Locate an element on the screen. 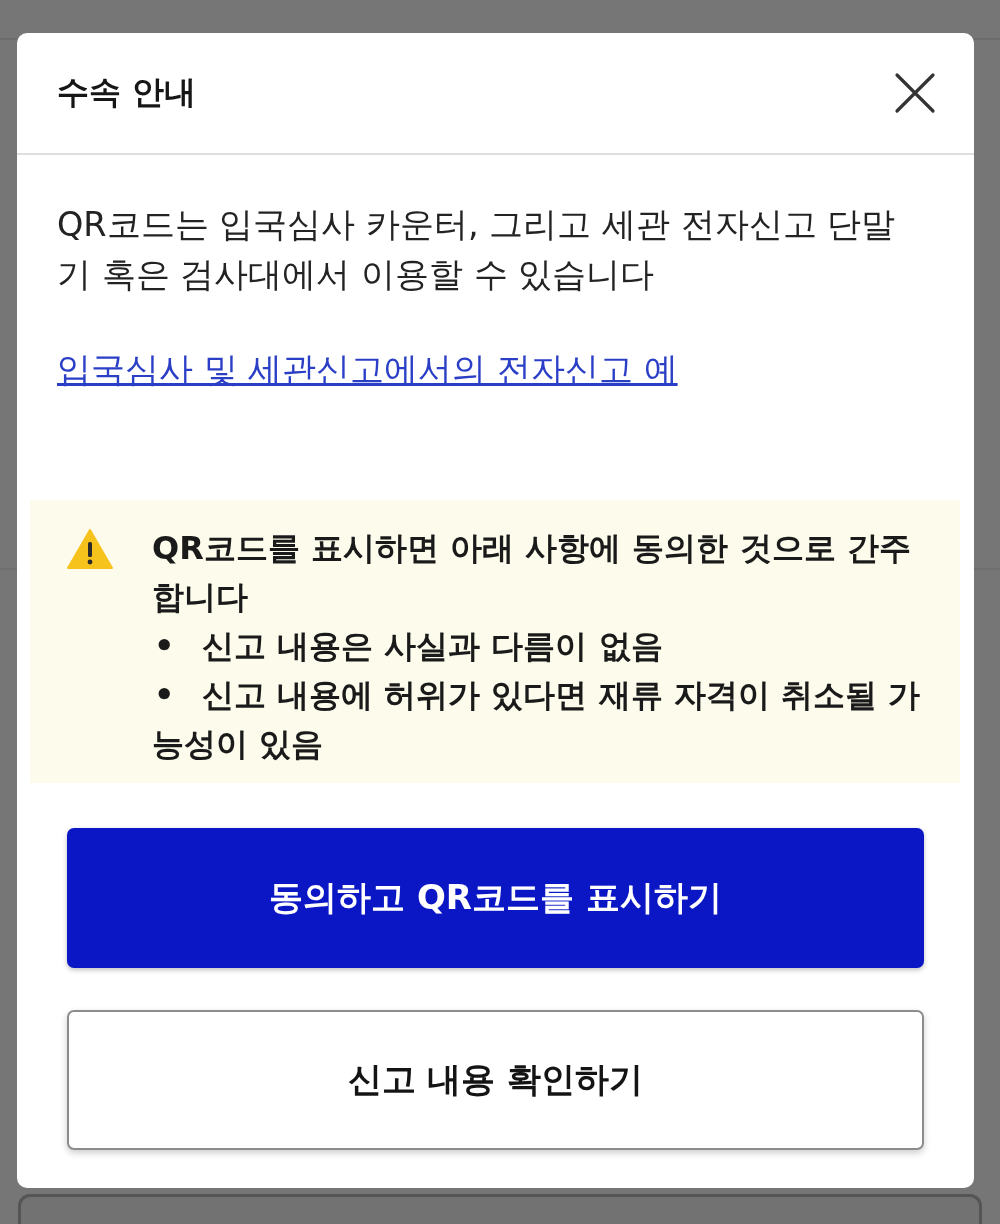 This screenshot has height=1224, width=1000. info-message: QR코드는 입국심사 카운터, 그리고 세관 전자신고 단말기 혹은 검사대에서 이용할 수 있습니다 is located at coordinates (477, 250).